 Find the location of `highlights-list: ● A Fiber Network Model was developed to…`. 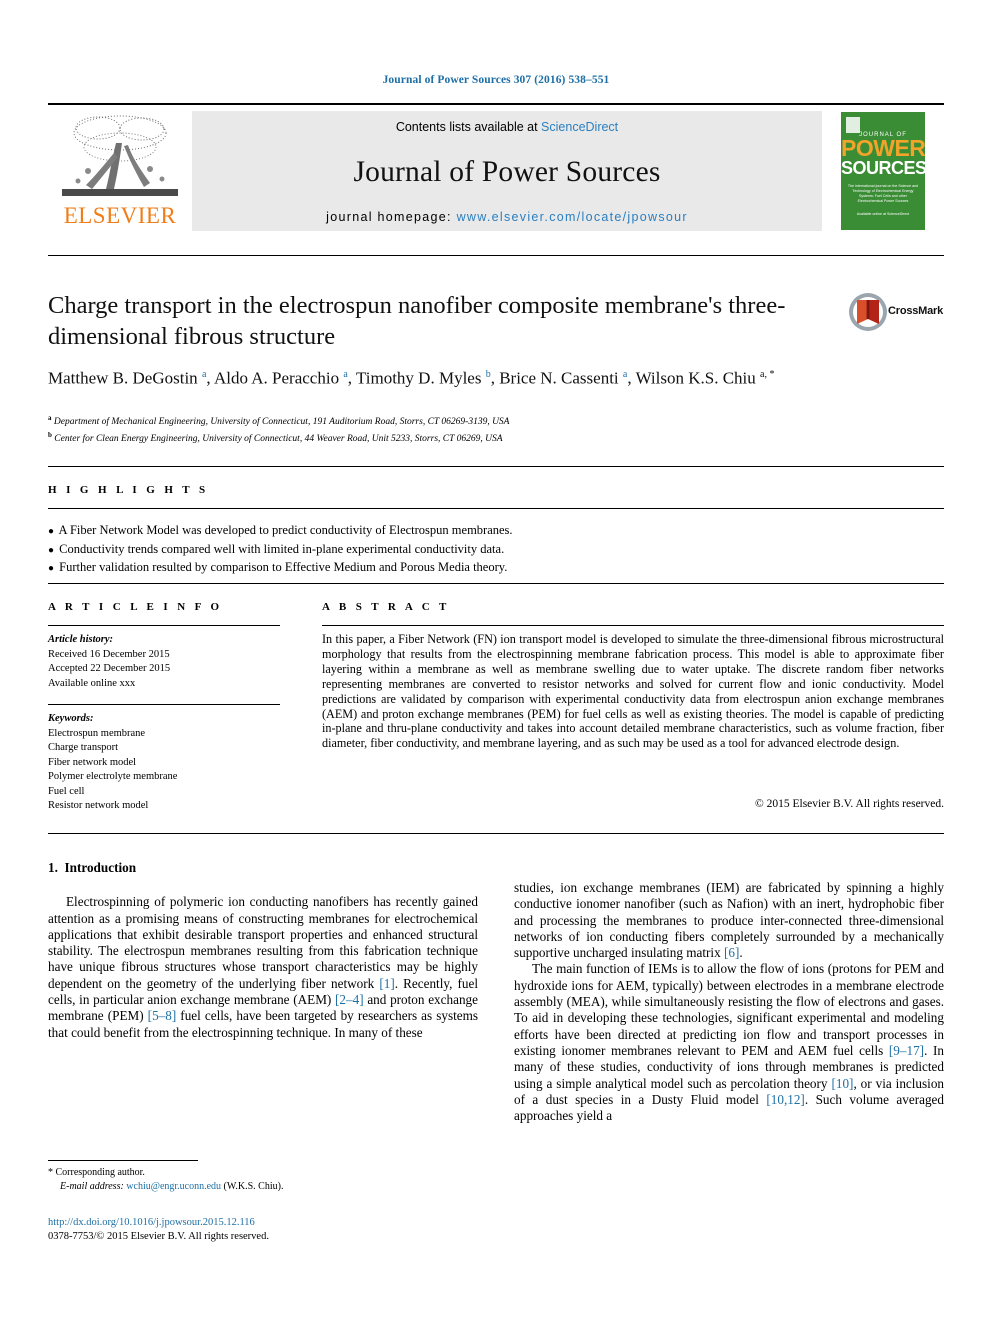

highlights-list: ● A Fiber Network Model was developed to… is located at coordinates (398, 550).